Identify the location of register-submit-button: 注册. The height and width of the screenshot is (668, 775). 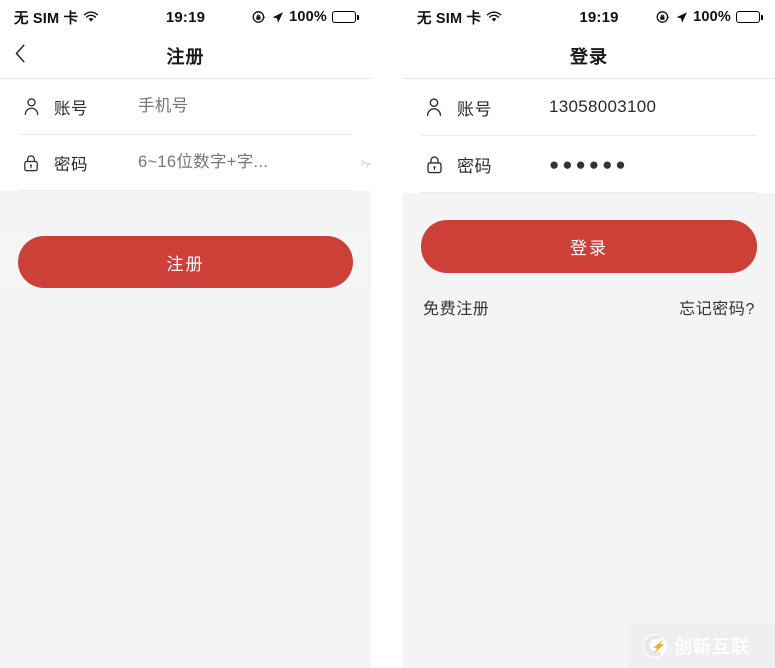
(185, 262).